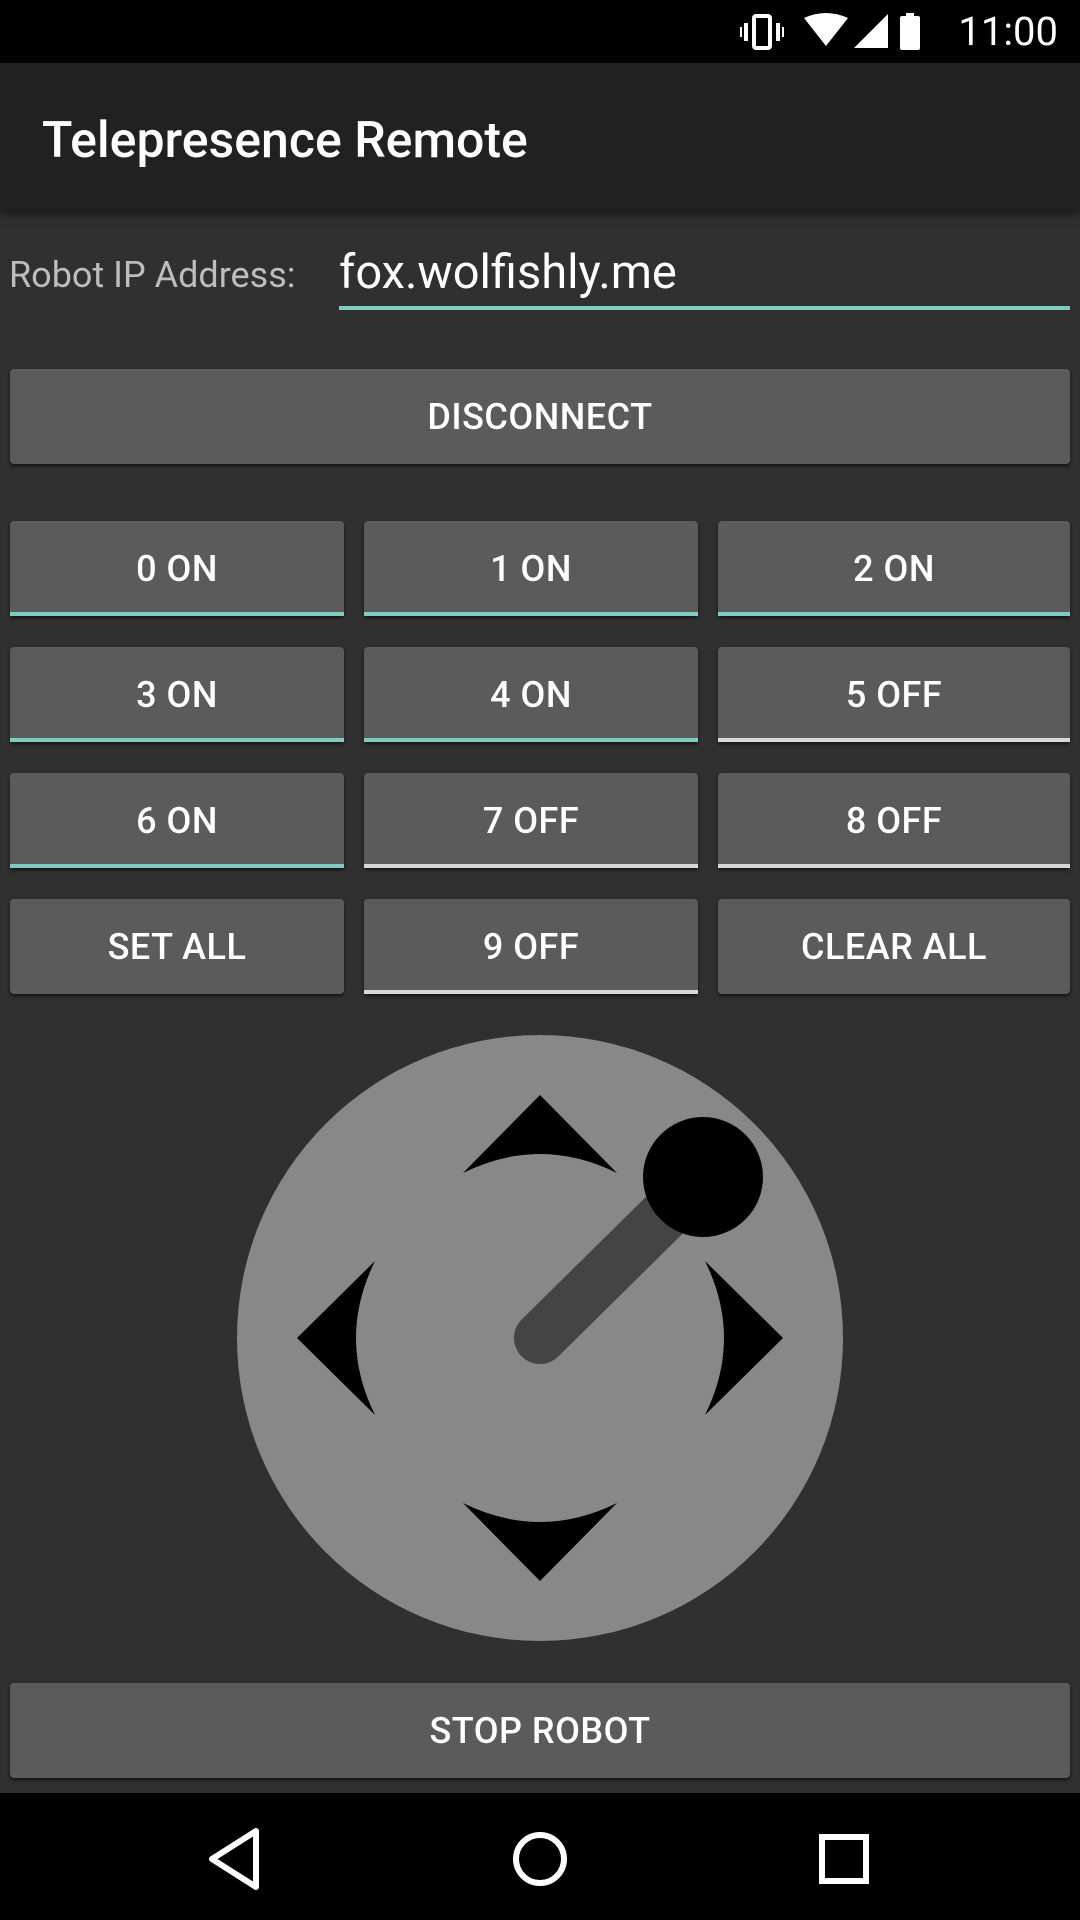  I want to click on toggle-label: 2 ON, so click(894, 568).